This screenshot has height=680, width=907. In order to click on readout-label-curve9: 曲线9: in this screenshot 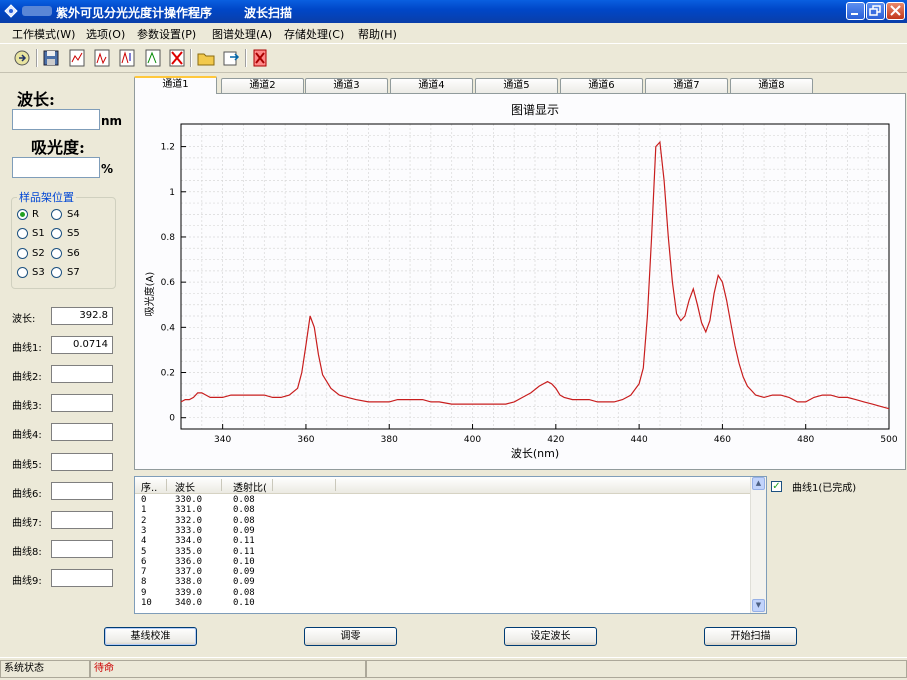, I will do `click(27, 581)`.